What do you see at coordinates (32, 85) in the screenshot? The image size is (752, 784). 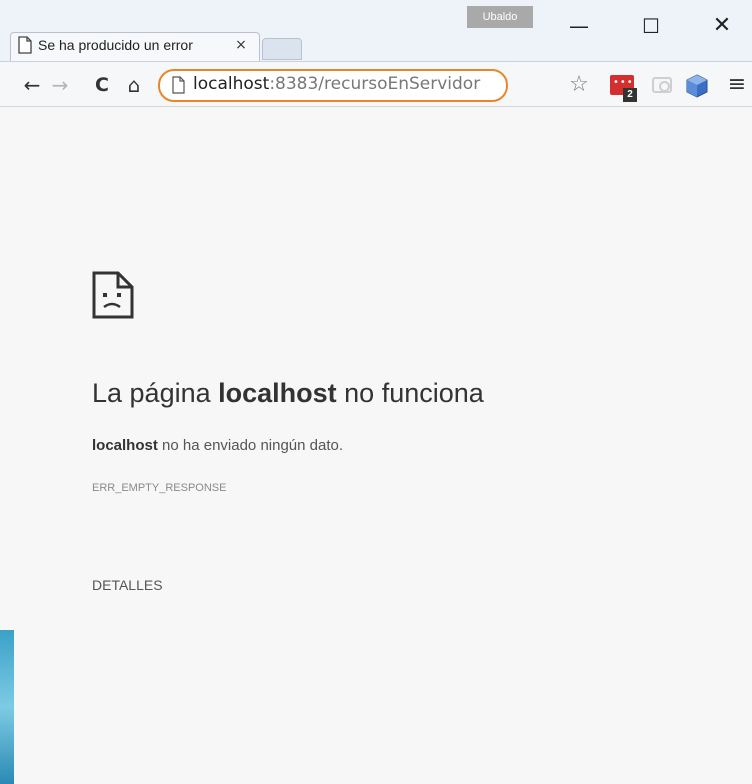 I see `back-button: ←` at bounding box center [32, 85].